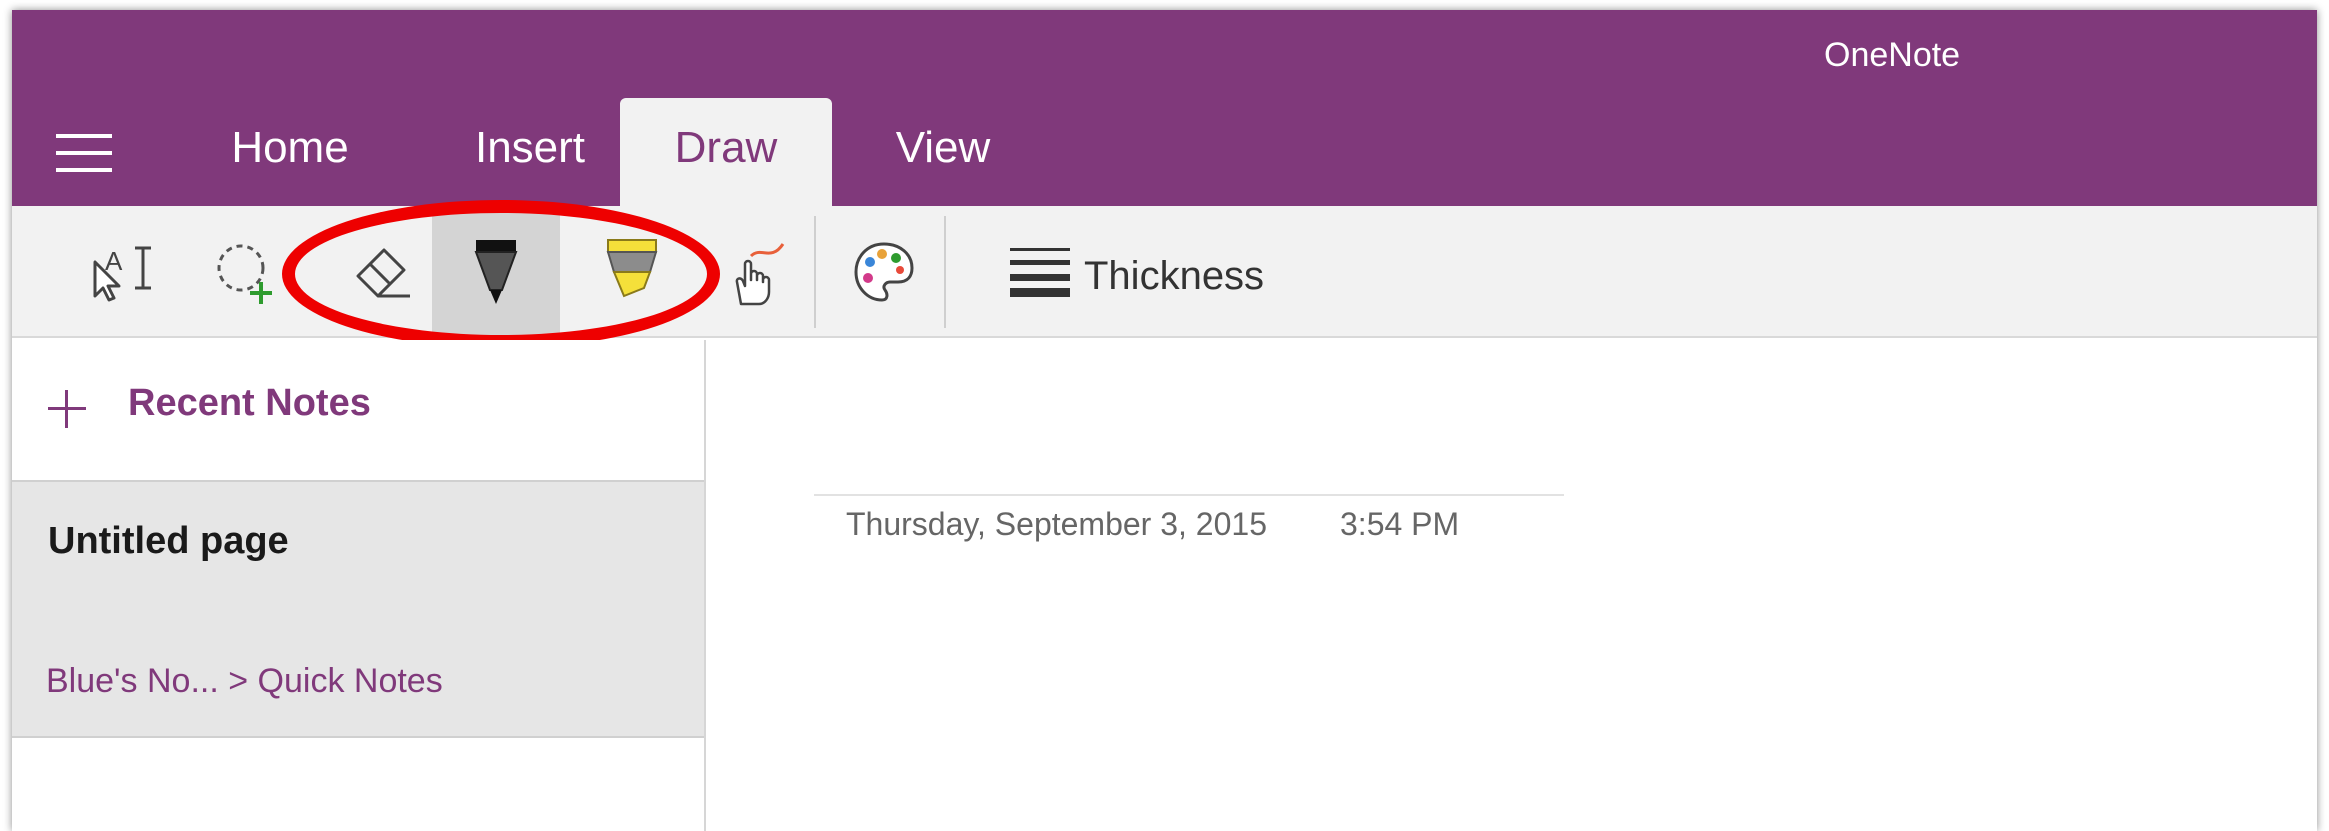 The width and height of the screenshot is (2329, 831). I want to click on tab-view: View, so click(943, 152).